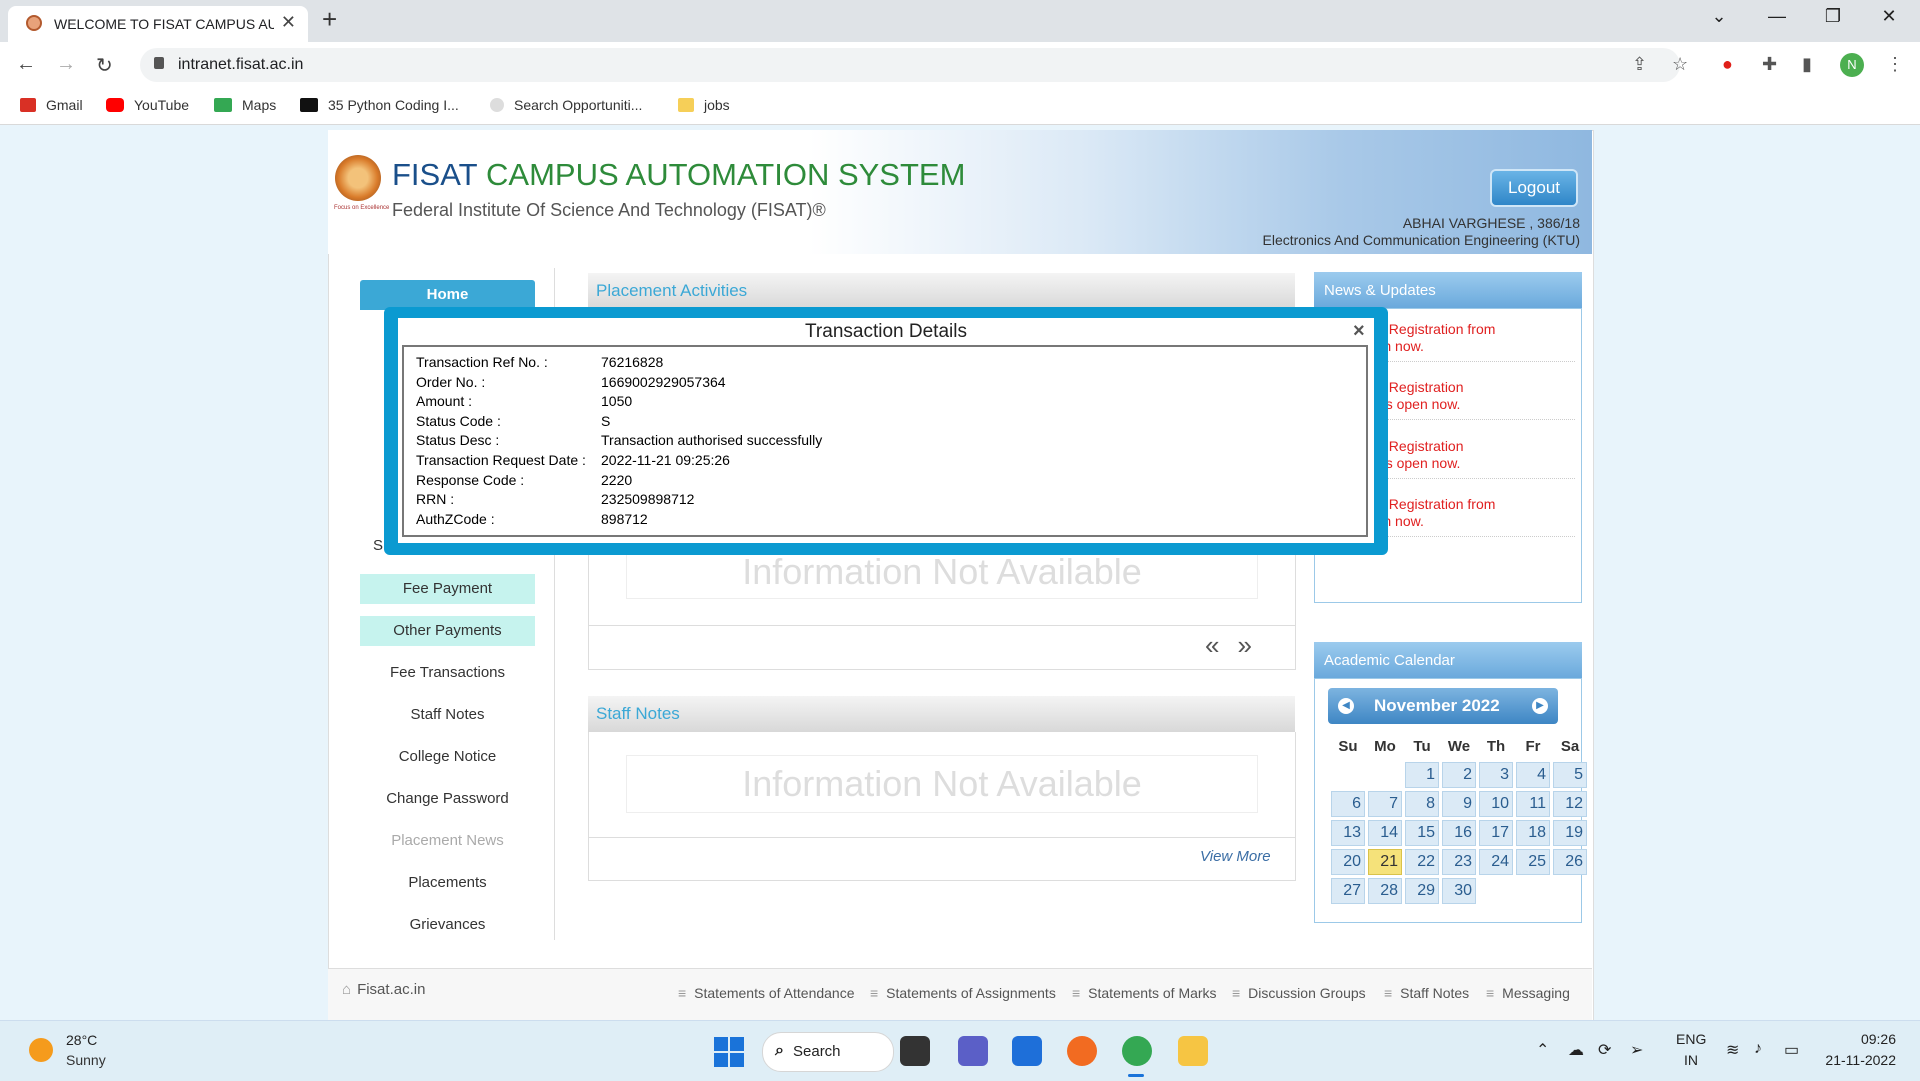  What do you see at coordinates (1027, 1051) in the screenshot?
I see `store-icon` at bounding box center [1027, 1051].